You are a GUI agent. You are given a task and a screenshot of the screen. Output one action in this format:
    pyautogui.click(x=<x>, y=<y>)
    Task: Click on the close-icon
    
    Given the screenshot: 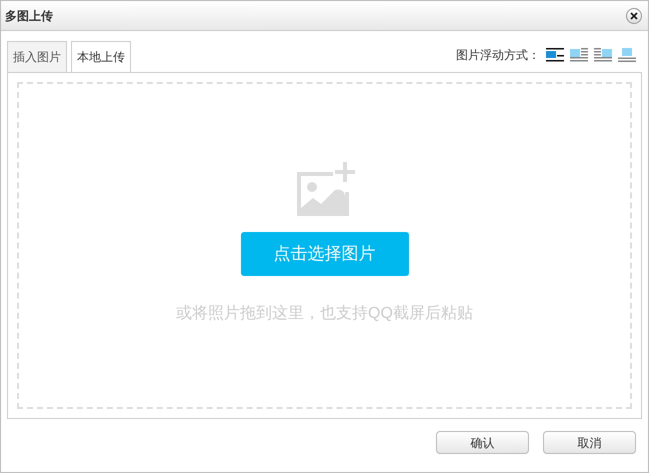 What is the action you would take?
    pyautogui.click(x=634, y=16)
    